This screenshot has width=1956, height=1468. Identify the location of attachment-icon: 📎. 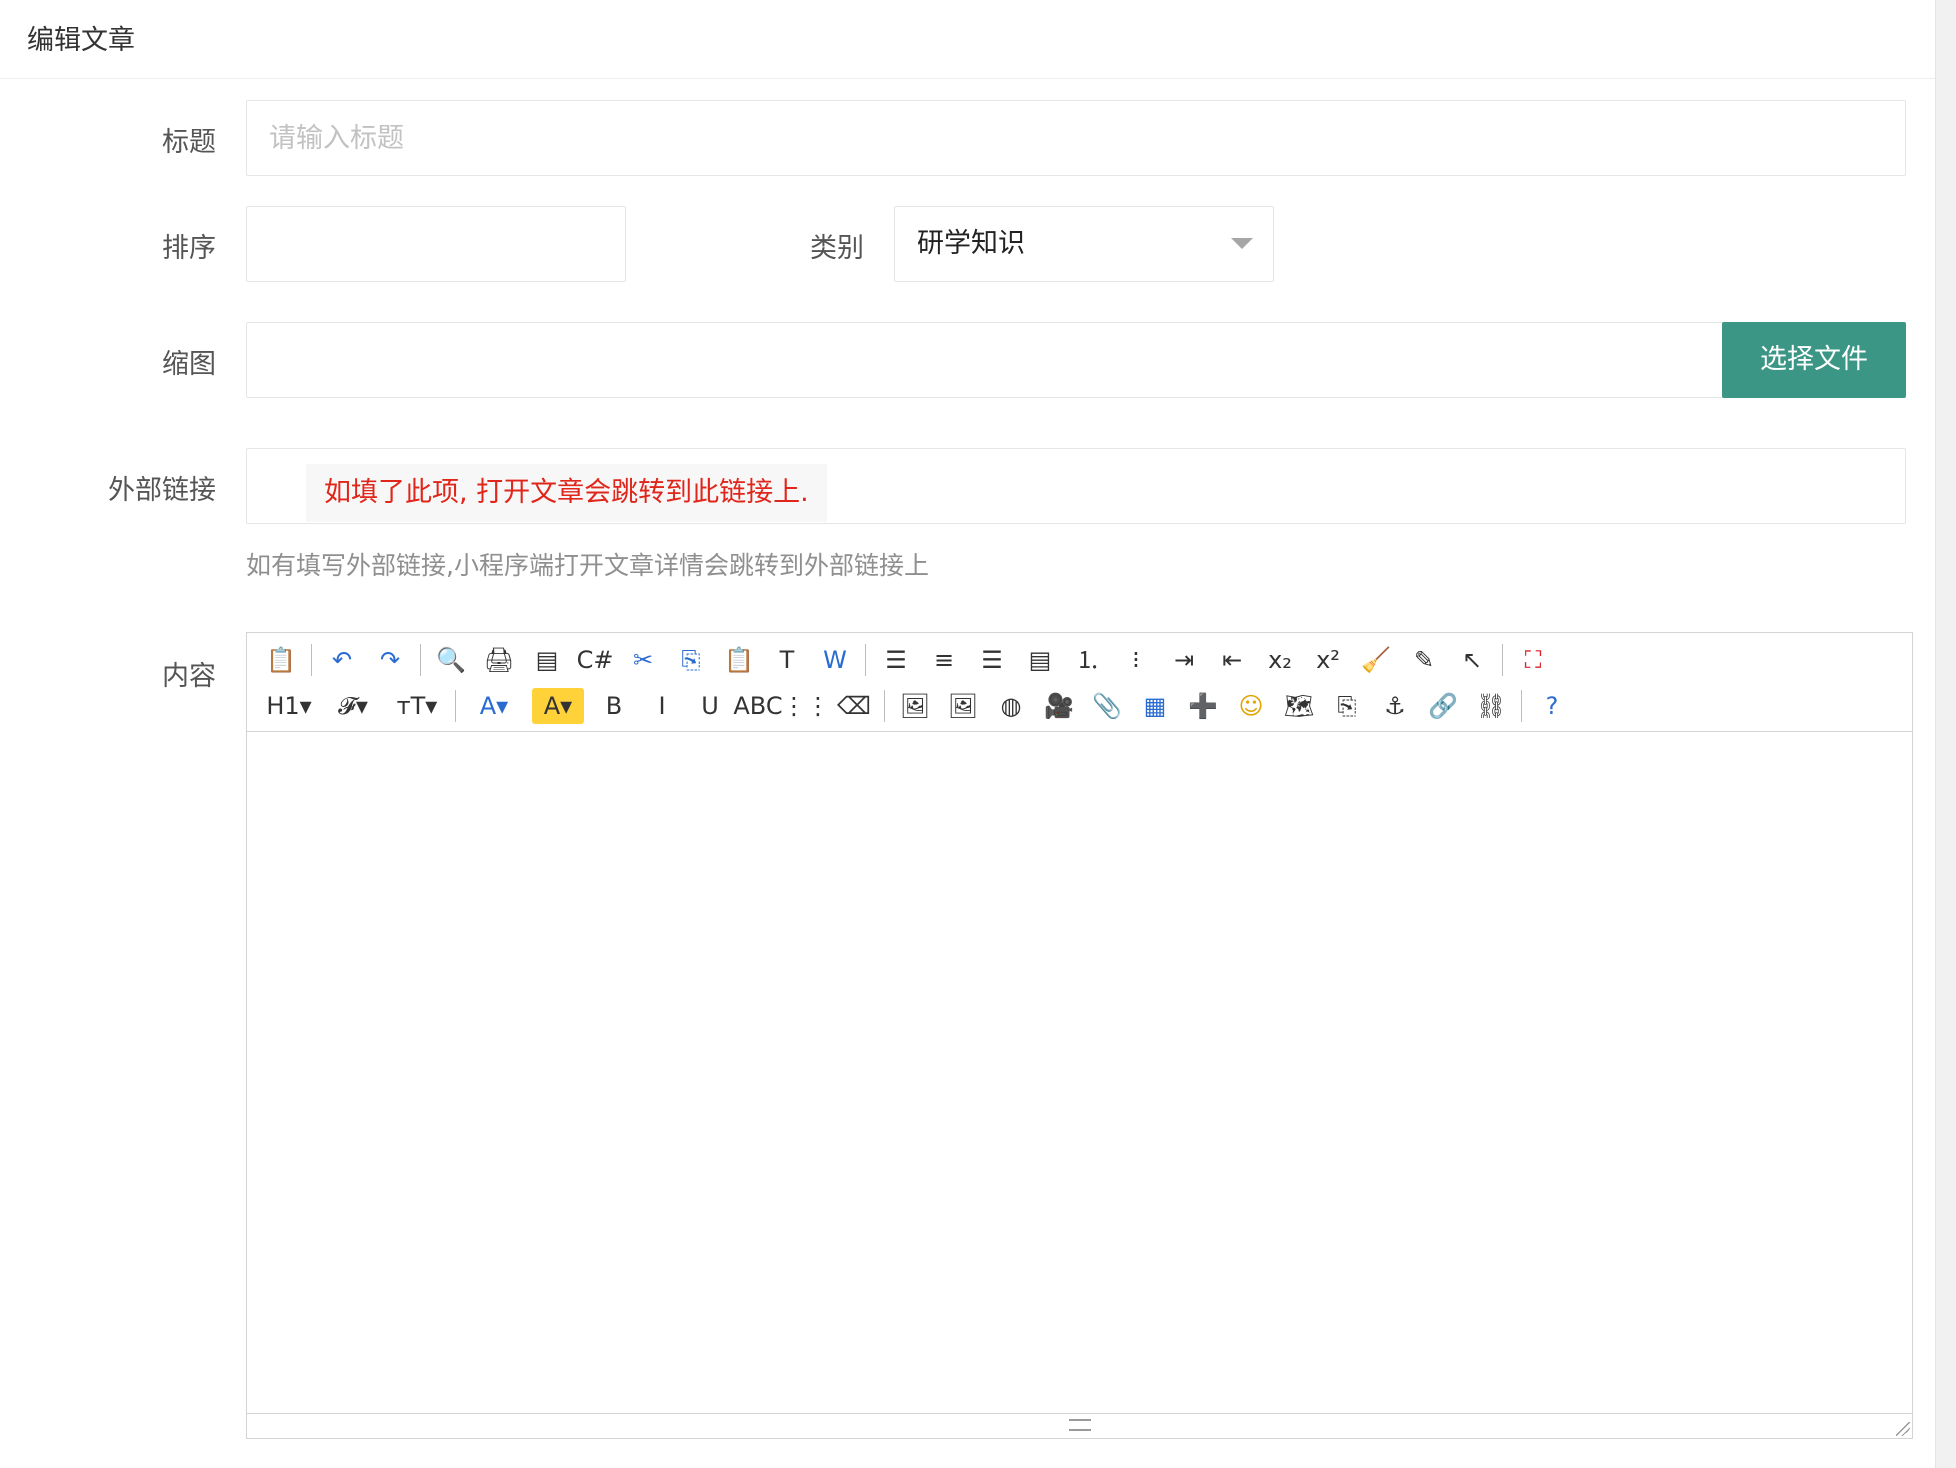
(1107, 706).